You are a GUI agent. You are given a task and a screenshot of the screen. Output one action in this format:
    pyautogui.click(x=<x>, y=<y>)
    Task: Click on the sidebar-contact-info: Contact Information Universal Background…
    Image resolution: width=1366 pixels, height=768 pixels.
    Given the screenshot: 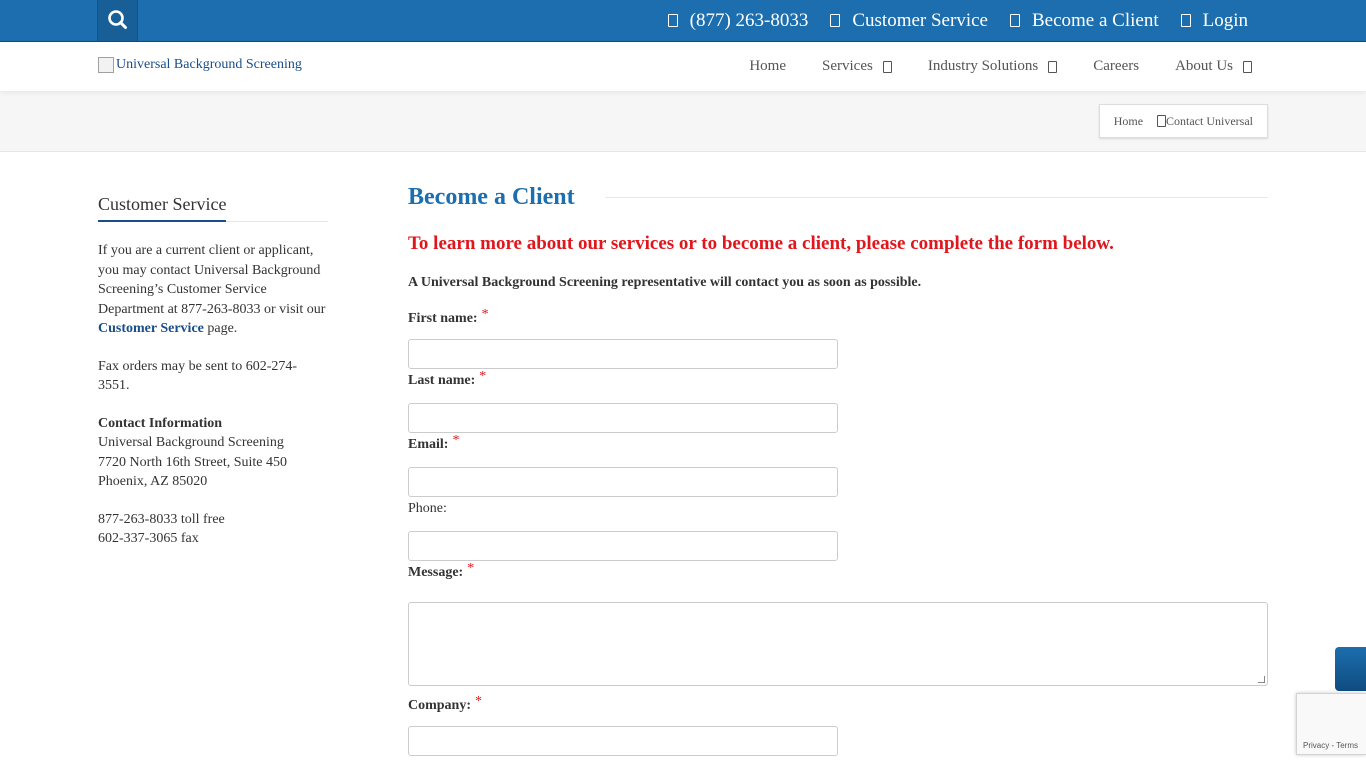 What is the action you would take?
    pyautogui.click(x=213, y=453)
    